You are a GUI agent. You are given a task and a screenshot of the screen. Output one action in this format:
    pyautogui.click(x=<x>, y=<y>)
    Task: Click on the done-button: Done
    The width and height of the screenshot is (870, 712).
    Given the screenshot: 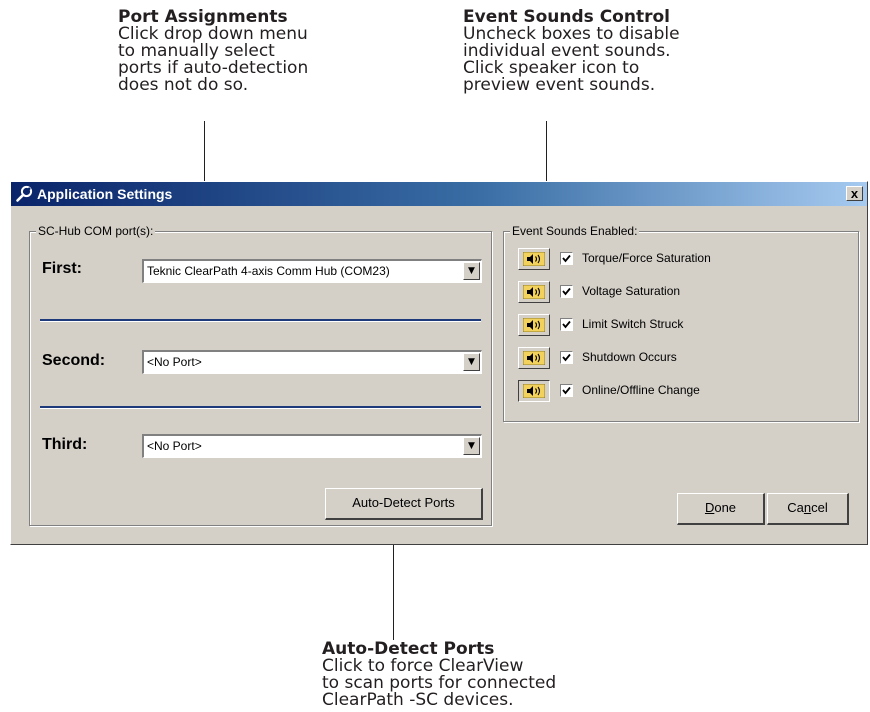 What is the action you would take?
    pyautogui.click(x=721, y=509)
    